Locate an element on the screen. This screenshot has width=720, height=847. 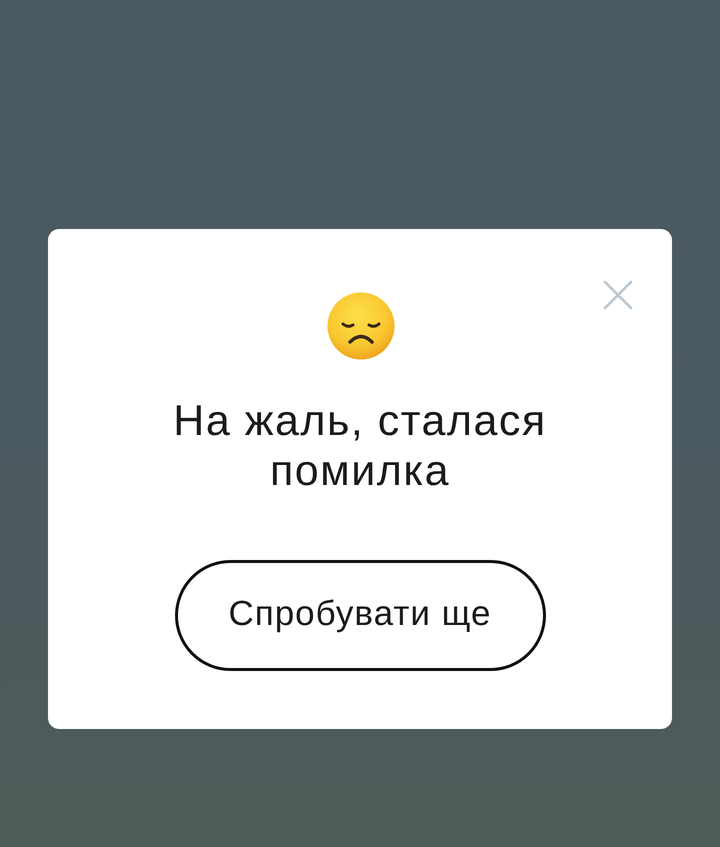
close-button is located at coordinates (618, 295).